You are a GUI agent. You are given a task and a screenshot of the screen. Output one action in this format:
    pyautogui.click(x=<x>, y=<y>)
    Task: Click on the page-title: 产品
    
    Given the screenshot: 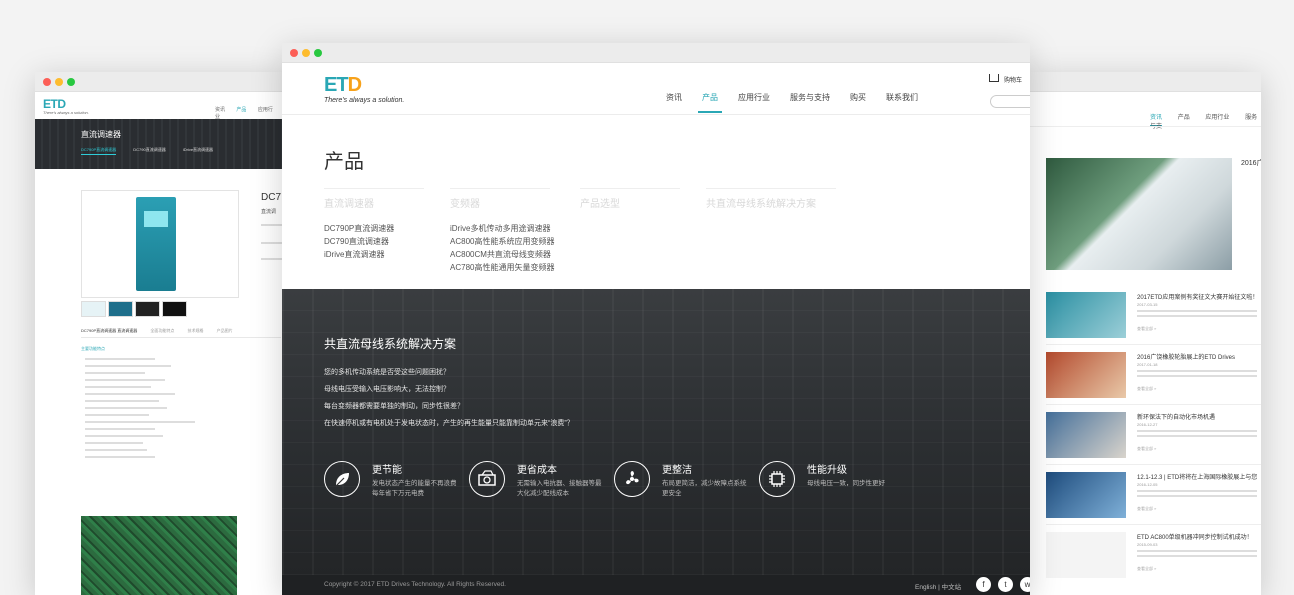 What is the action you would take?
    pyautogui.click(x=344, y=162)
    